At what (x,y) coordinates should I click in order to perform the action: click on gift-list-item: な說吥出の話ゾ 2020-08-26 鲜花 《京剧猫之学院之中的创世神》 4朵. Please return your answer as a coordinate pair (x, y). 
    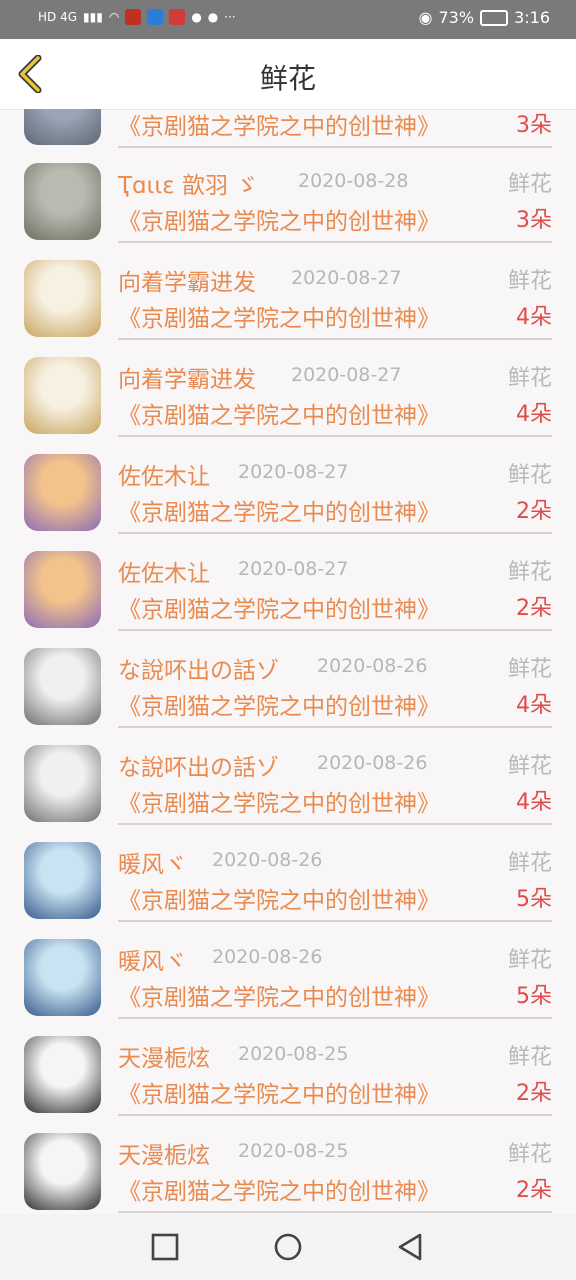
    Looking at the image, I should click on (288, 785).